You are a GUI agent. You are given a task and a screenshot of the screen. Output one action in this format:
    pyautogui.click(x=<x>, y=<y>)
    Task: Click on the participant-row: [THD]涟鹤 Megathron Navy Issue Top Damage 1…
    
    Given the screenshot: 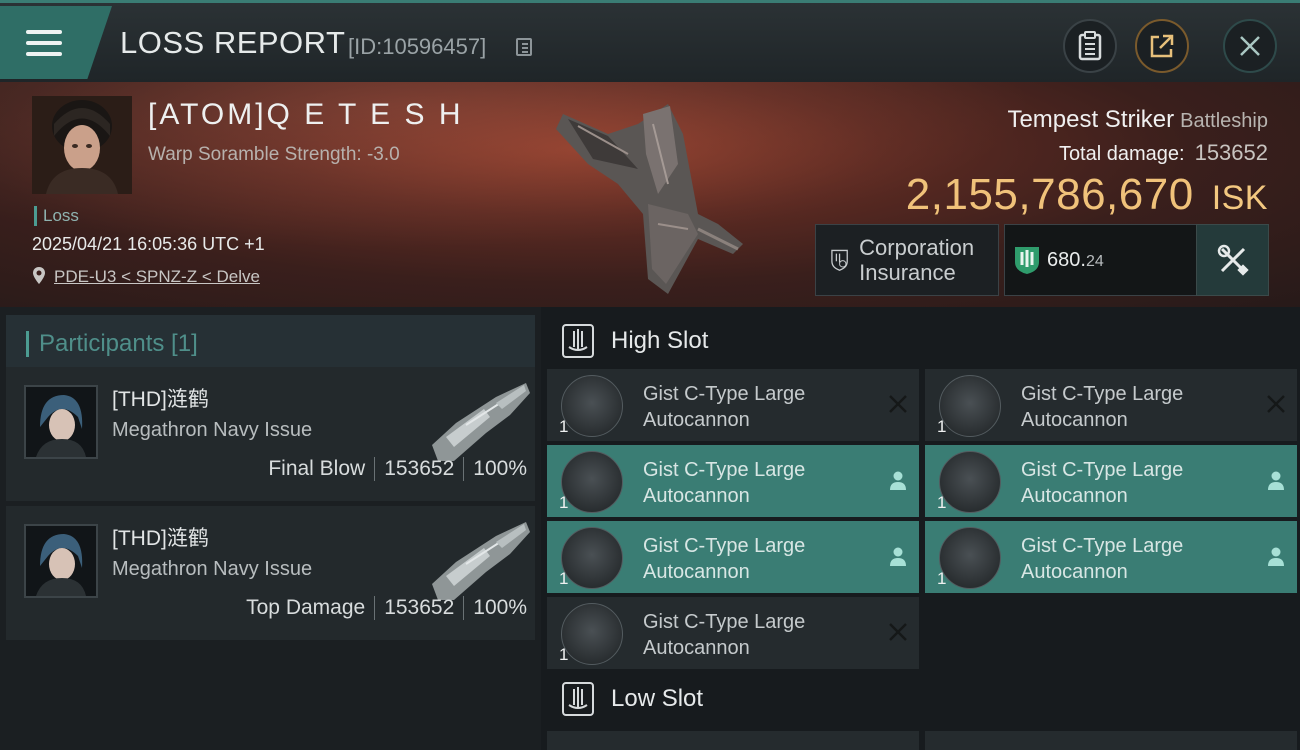 What is the action you would take?
    pyautogui.click(x=270, y=573)
    